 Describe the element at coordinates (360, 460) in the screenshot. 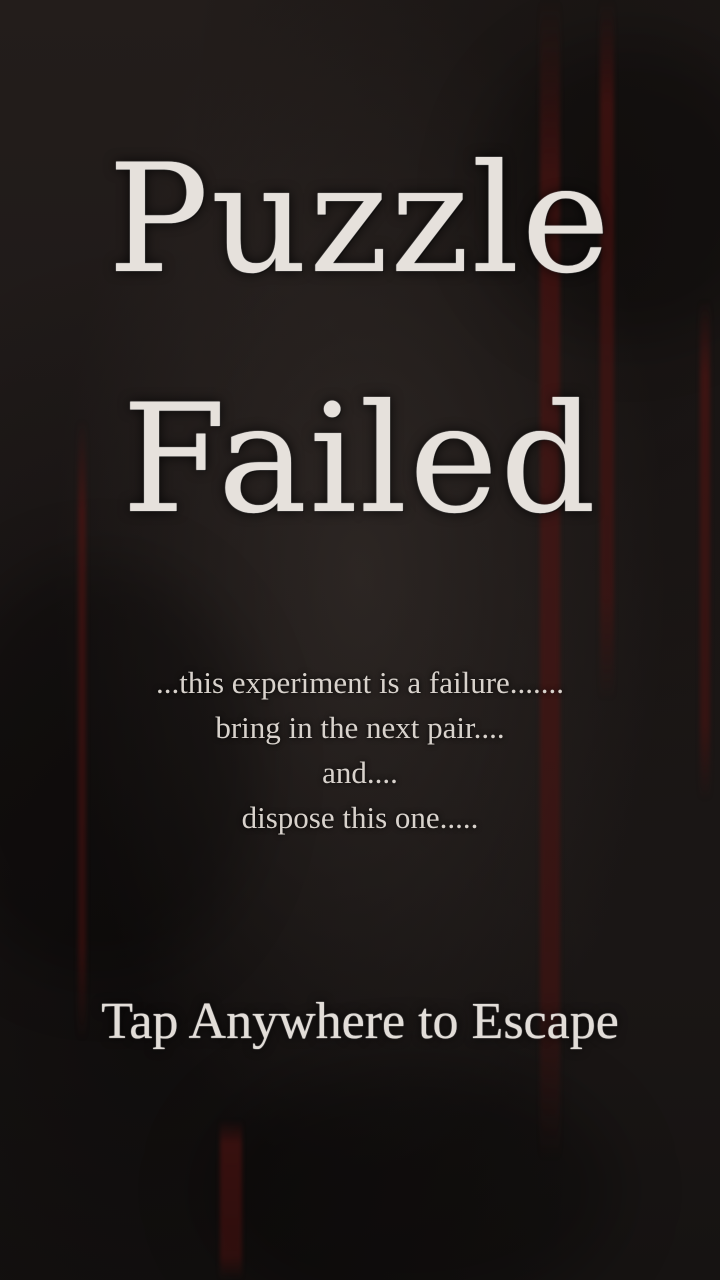

I see `title-failed: Failed` at that location.